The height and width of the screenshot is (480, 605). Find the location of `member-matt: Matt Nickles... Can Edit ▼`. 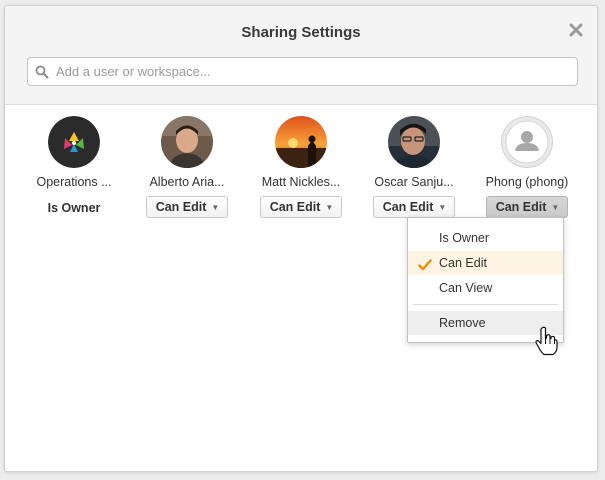

member-matt: Matt Nickles... Can Edit ▼ is located at coordinates (301, 167).